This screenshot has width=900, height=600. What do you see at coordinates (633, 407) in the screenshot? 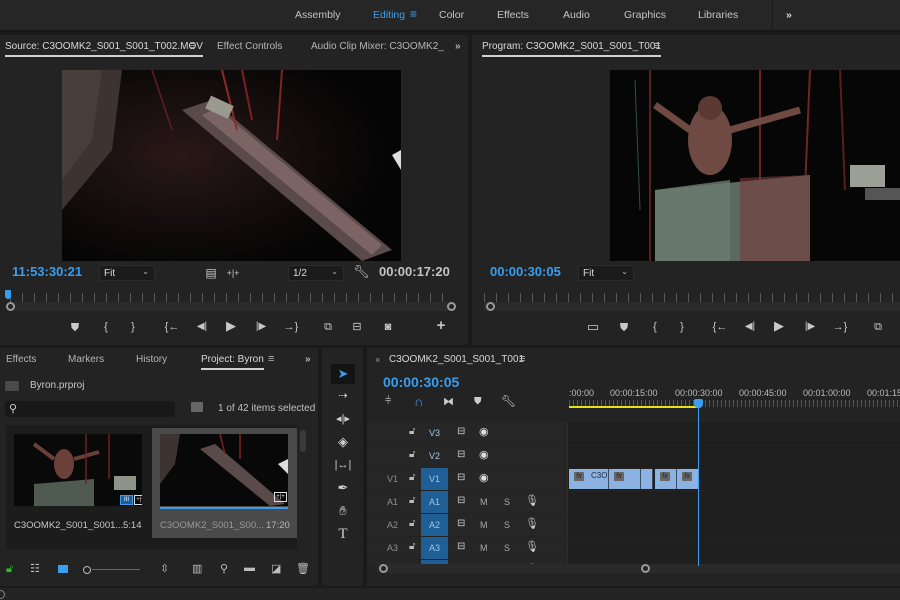
I see `in-out-range-bar` at bounding box center [633, 407].